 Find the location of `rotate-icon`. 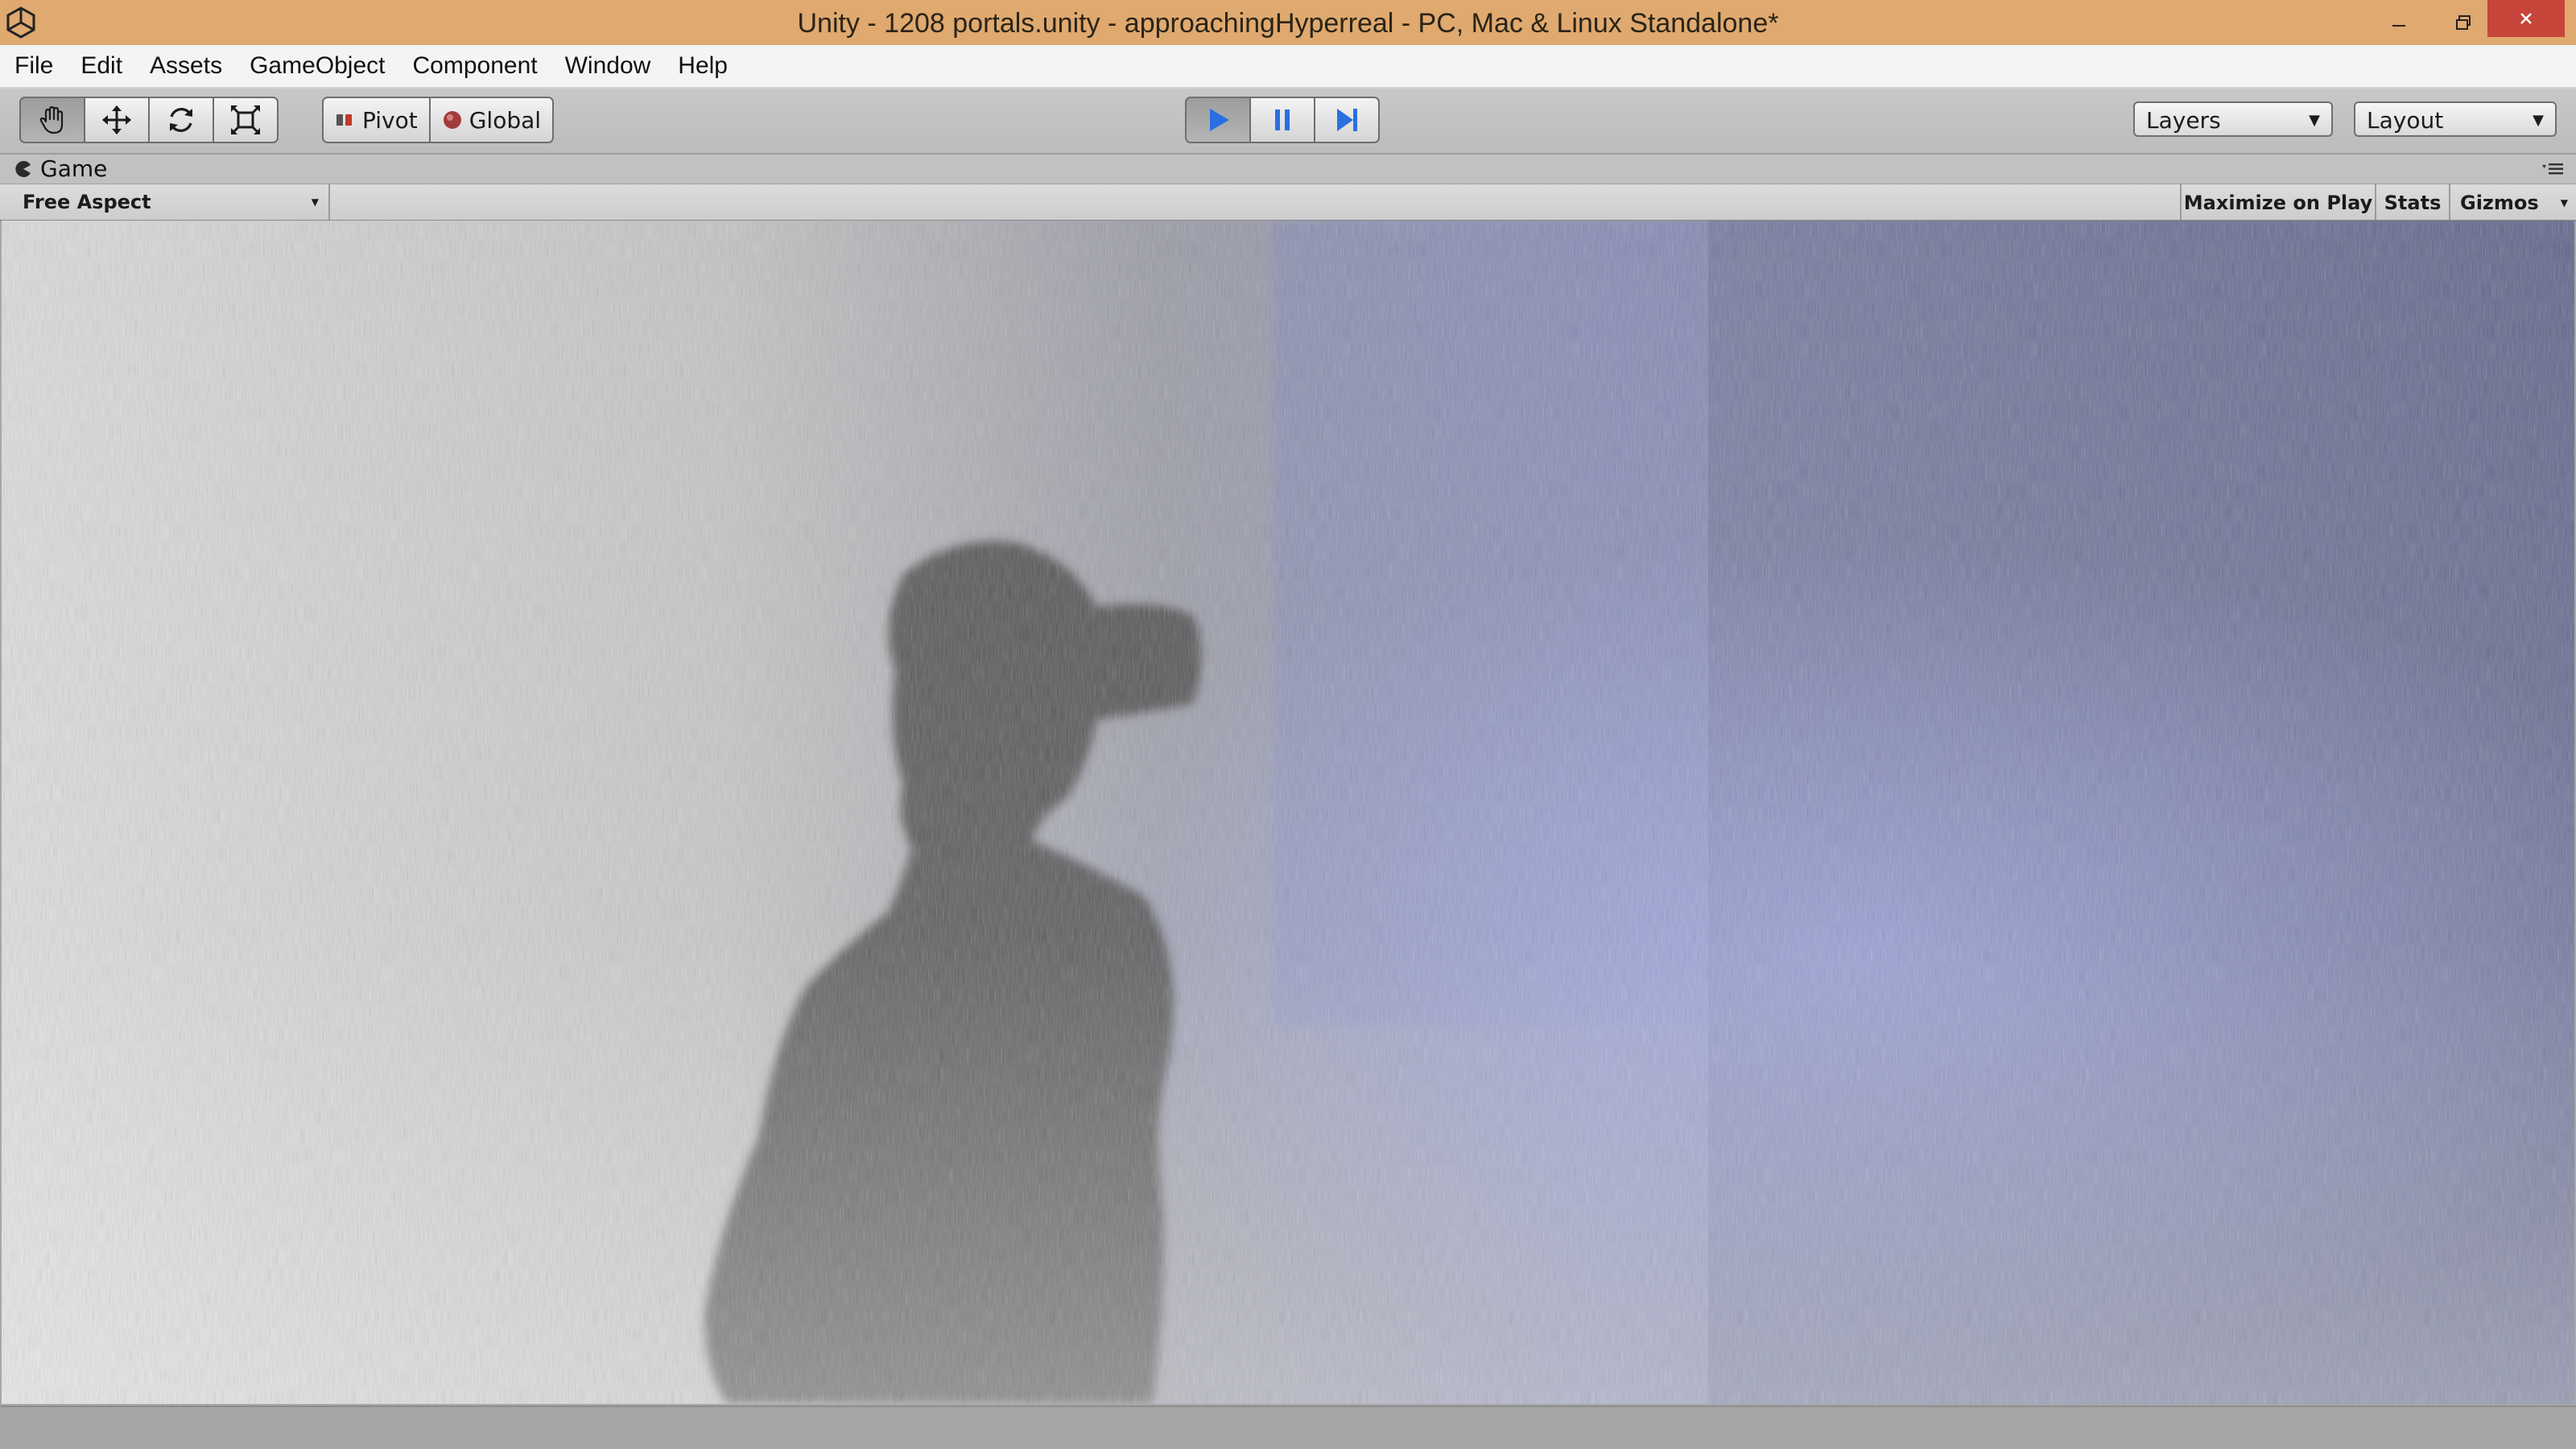

rotate-icon is located at coordinates (181, 120).